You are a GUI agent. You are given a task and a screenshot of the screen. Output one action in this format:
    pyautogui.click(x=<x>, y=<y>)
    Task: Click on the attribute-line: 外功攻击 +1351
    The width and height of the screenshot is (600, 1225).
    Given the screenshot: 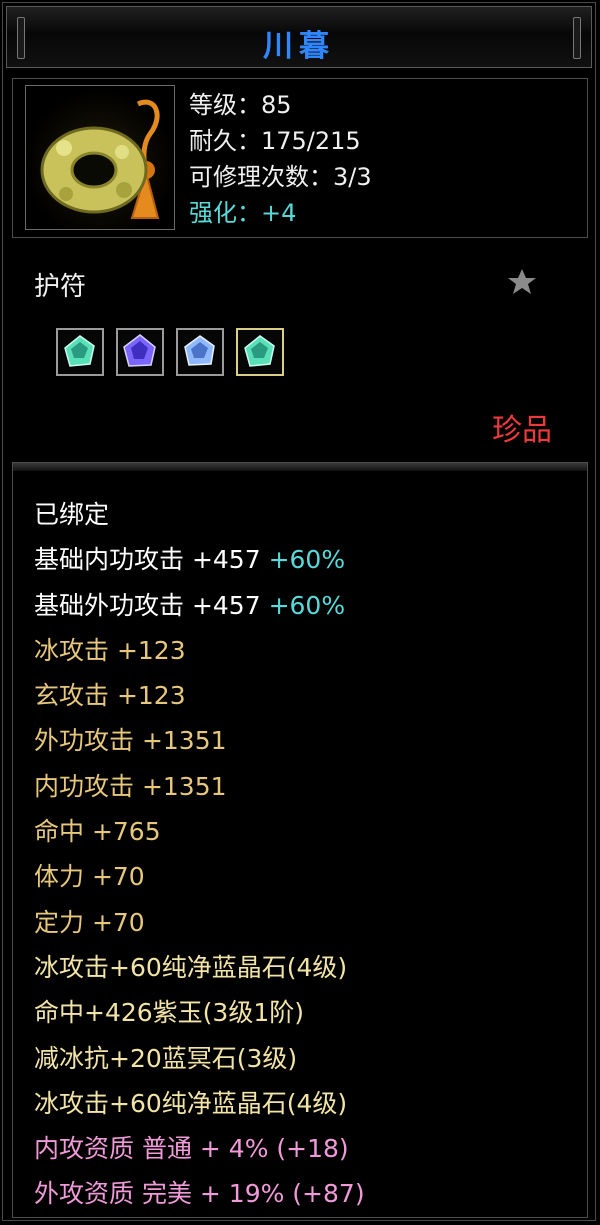 What is the action you would take?
    pyautogui.click(x=130, y=741)
    